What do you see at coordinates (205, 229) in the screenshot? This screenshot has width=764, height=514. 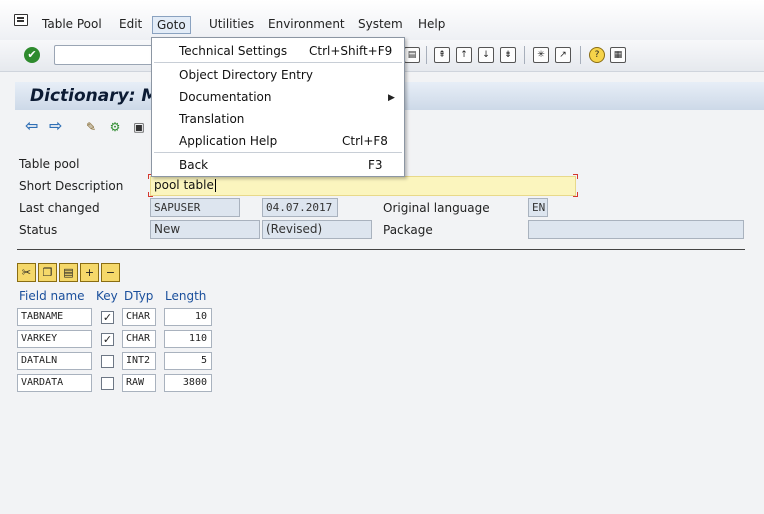 I see `status-field: New` at bounding box center [205, 229].